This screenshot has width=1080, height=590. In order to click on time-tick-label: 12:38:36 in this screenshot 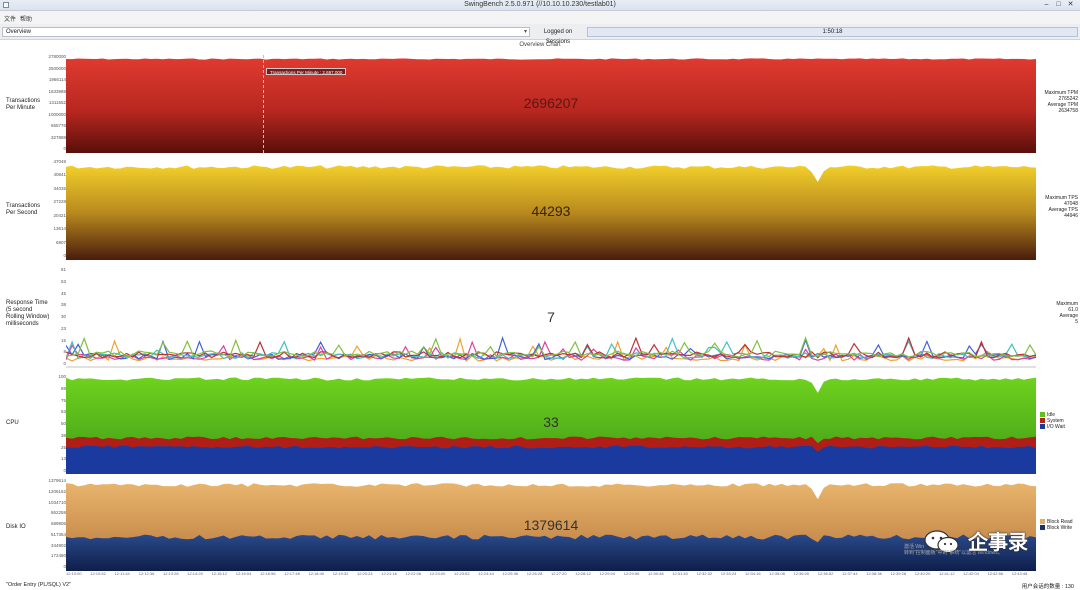, I will do `click(874, 573)`.